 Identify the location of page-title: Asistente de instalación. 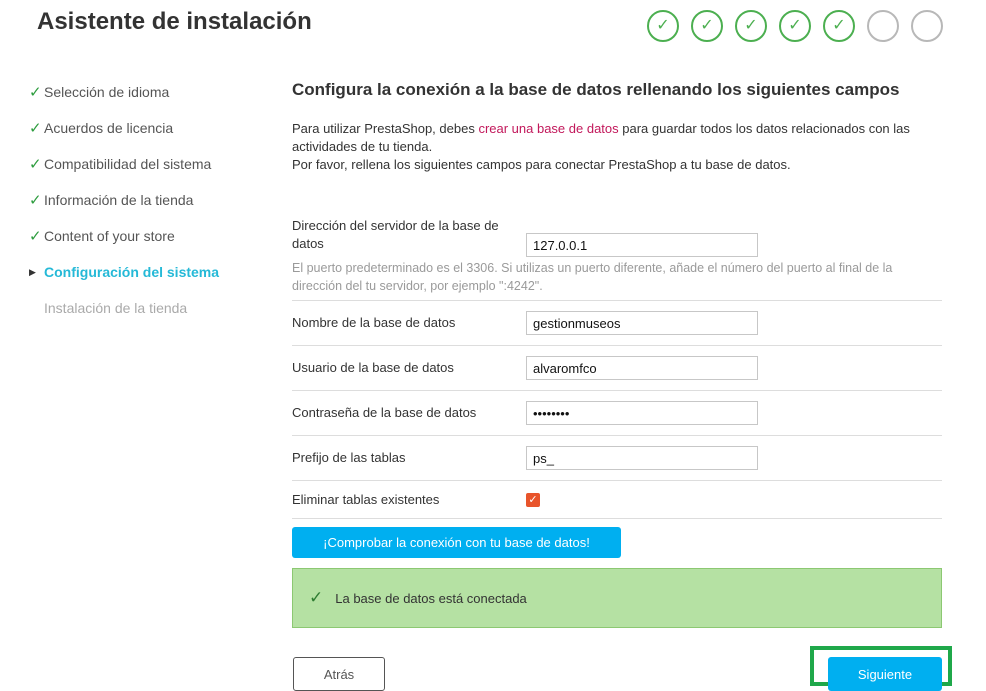
(174, 21).